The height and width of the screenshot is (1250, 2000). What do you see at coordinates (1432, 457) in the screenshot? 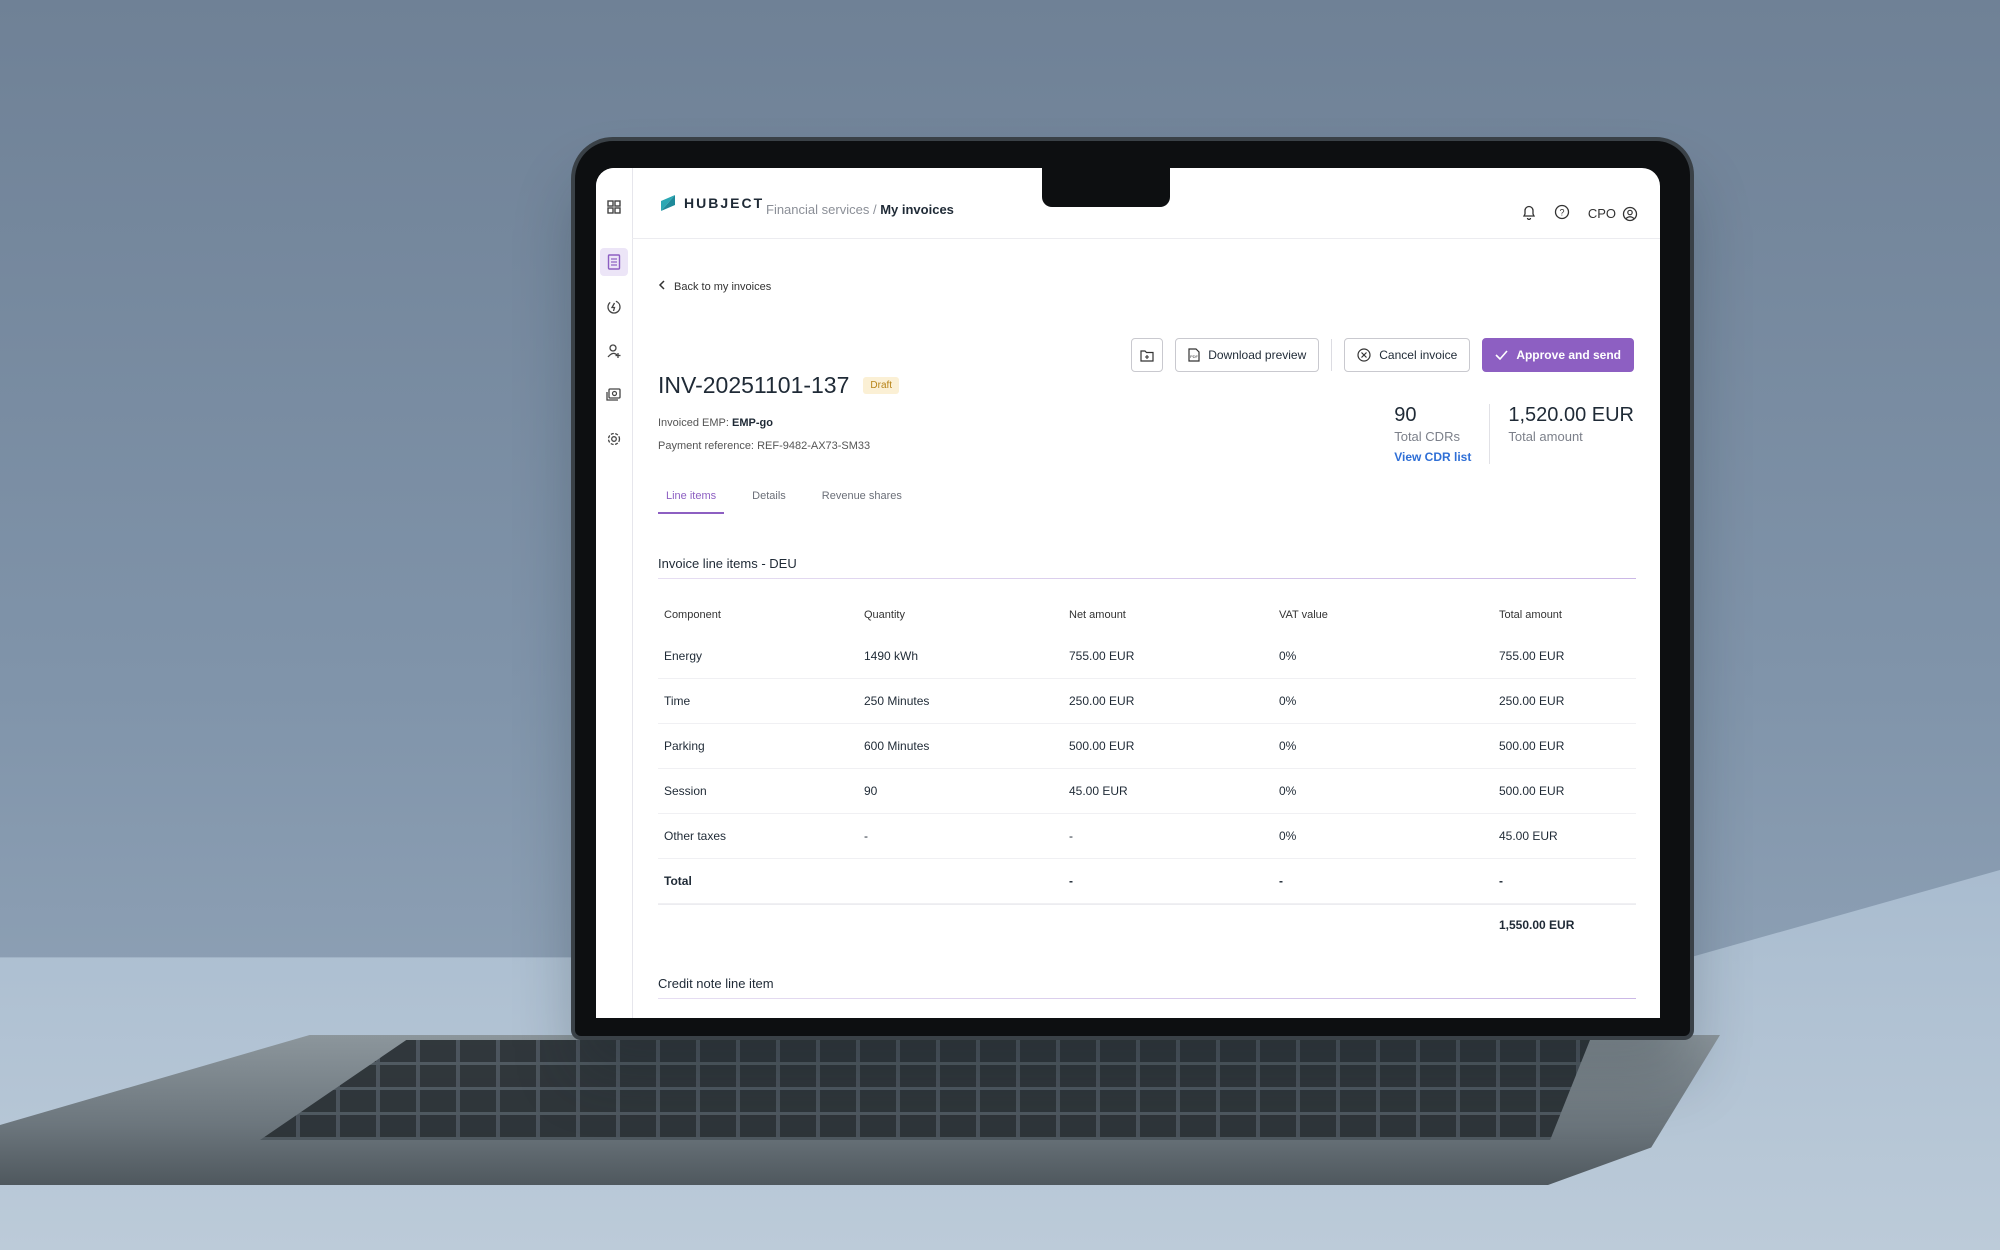
I see `view-cdr-link: View CDR list` at bounding box center [1432, 457].